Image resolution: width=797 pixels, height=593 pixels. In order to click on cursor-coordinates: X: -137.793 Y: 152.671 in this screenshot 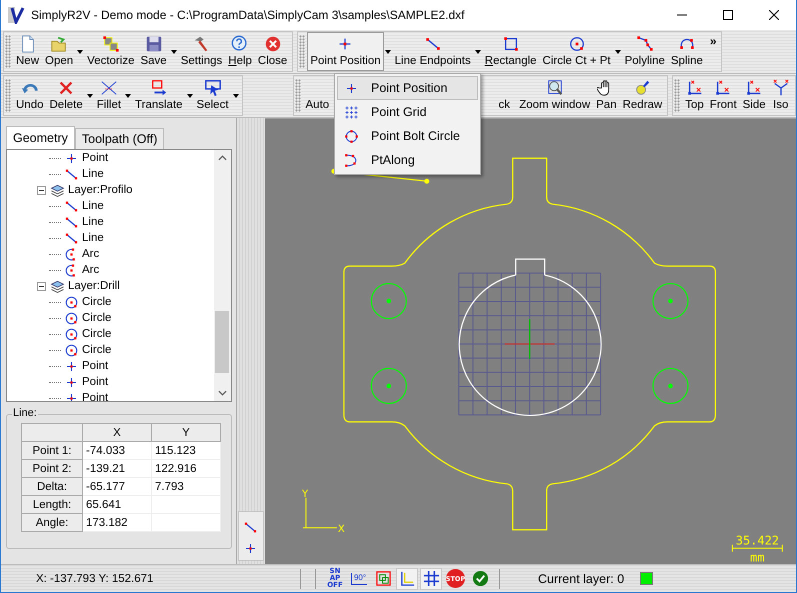, I will do `click(95, 578)`.